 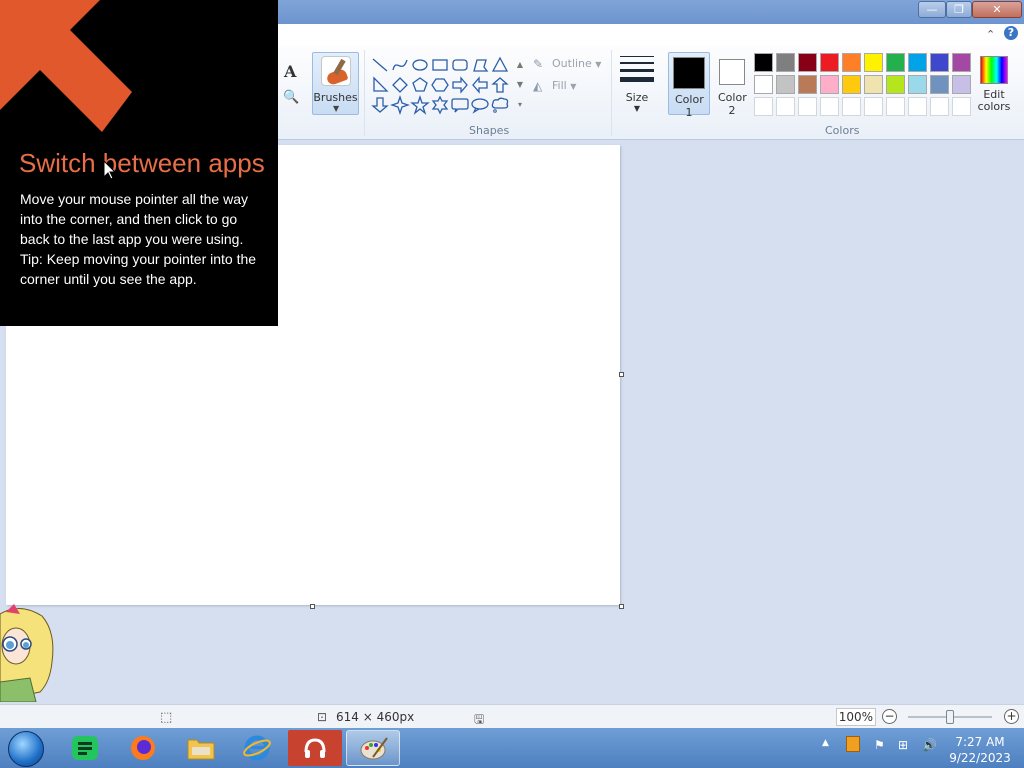 I want to click on taskbar: ▲ ⚑ ⊞ 🔊, so click(x=512, y=748).